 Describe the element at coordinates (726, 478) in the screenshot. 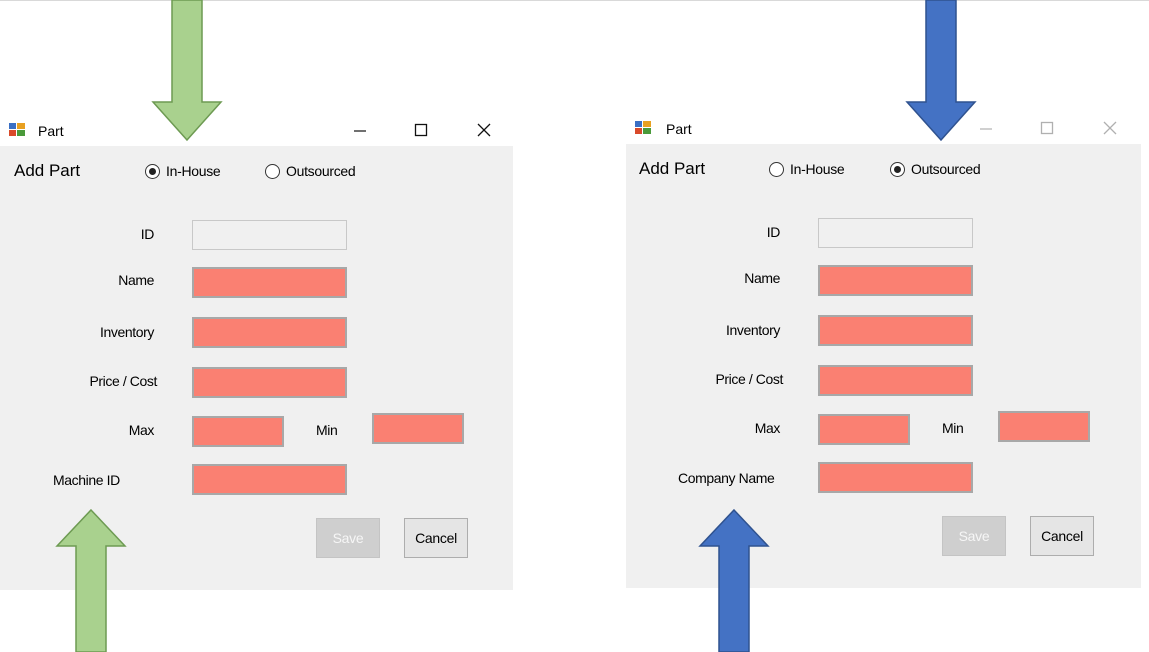

I see `company-name-label: Company Name` at that location.